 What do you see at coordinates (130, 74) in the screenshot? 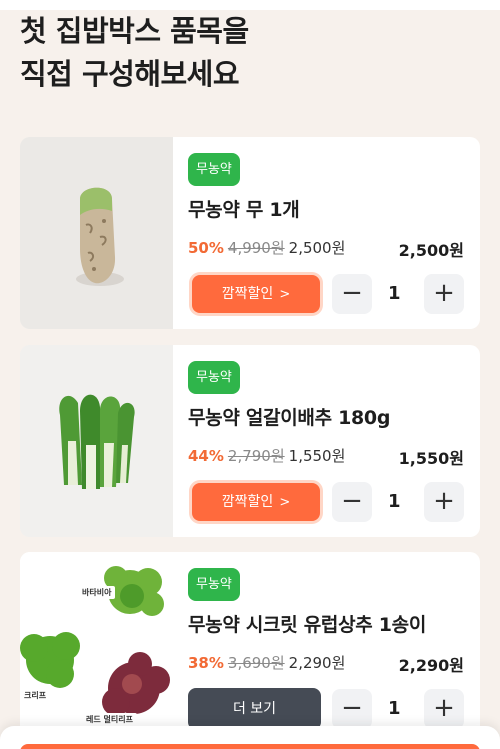
I see `headline-line-2: 직접 구성해보세요` at bounding box center [130, 74].